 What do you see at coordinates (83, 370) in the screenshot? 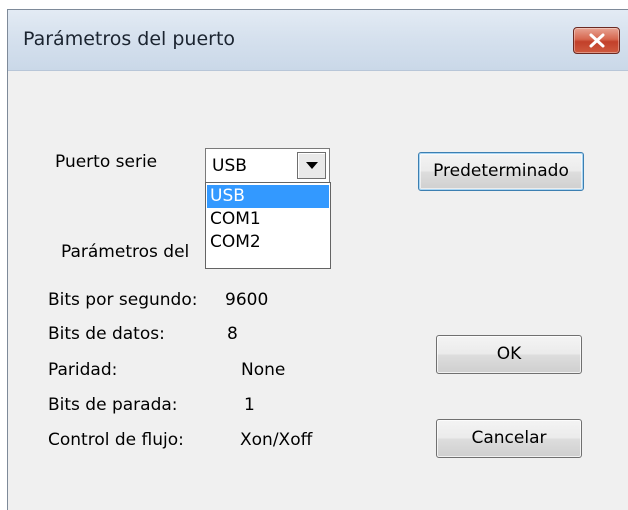
I see `param-label-parity: Paridad:` at bounding box center [83, 370].